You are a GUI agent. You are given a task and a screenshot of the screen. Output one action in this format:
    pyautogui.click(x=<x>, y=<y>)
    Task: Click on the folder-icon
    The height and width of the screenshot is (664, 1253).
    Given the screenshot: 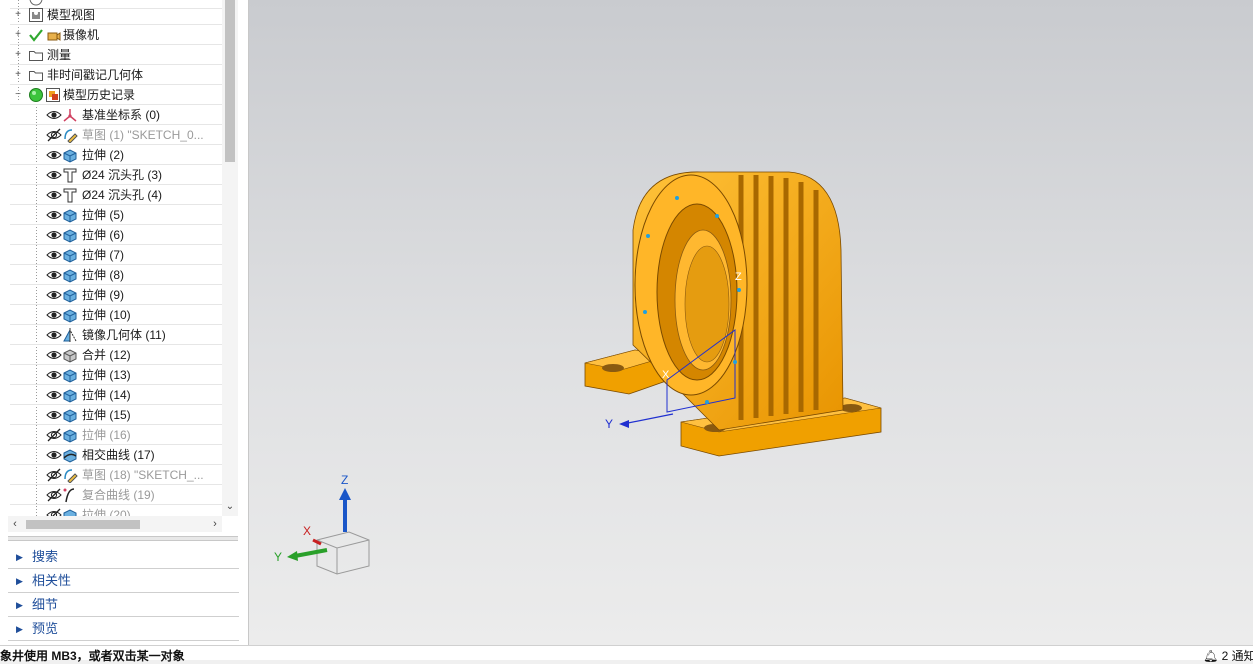 What is the action you would take?
    pyautogui.click(x=36, y=75)
    